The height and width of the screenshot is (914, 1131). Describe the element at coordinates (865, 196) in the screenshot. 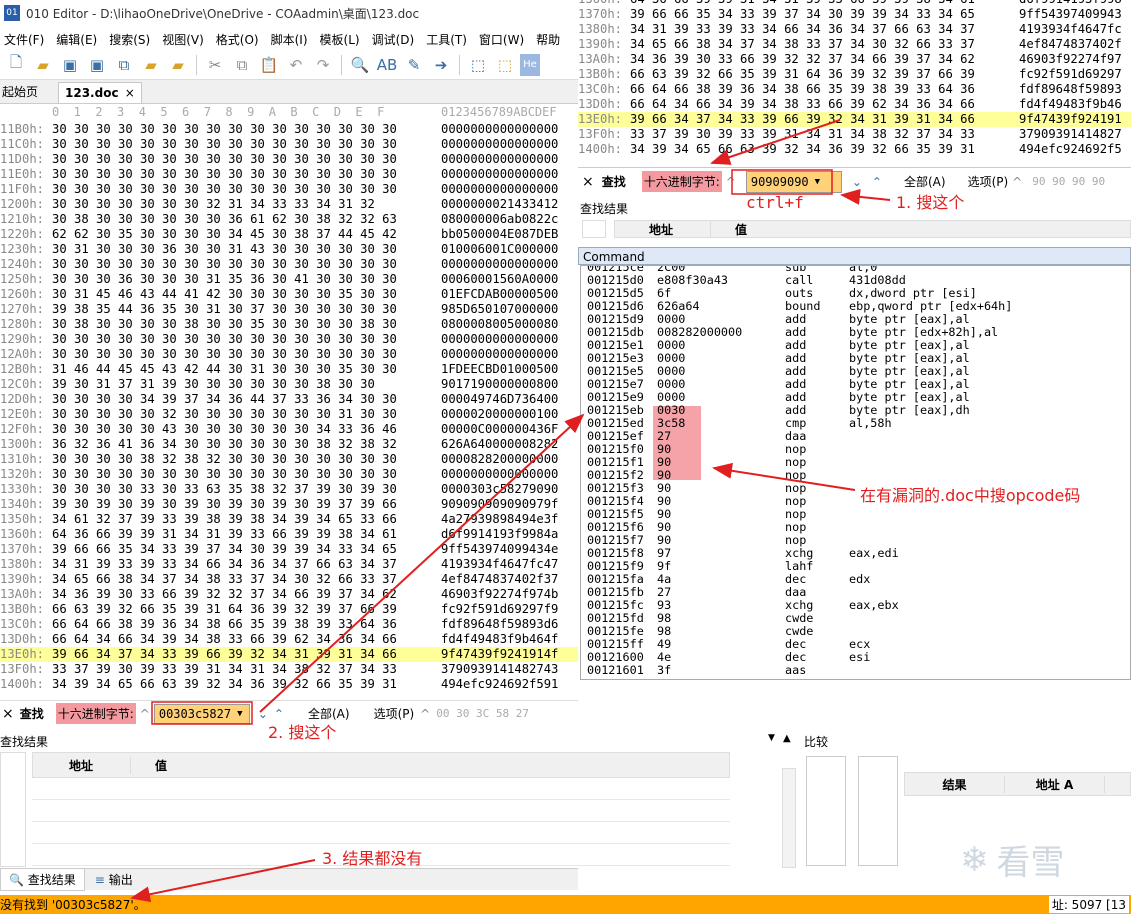

I see `arrow-to-find1` at that location.